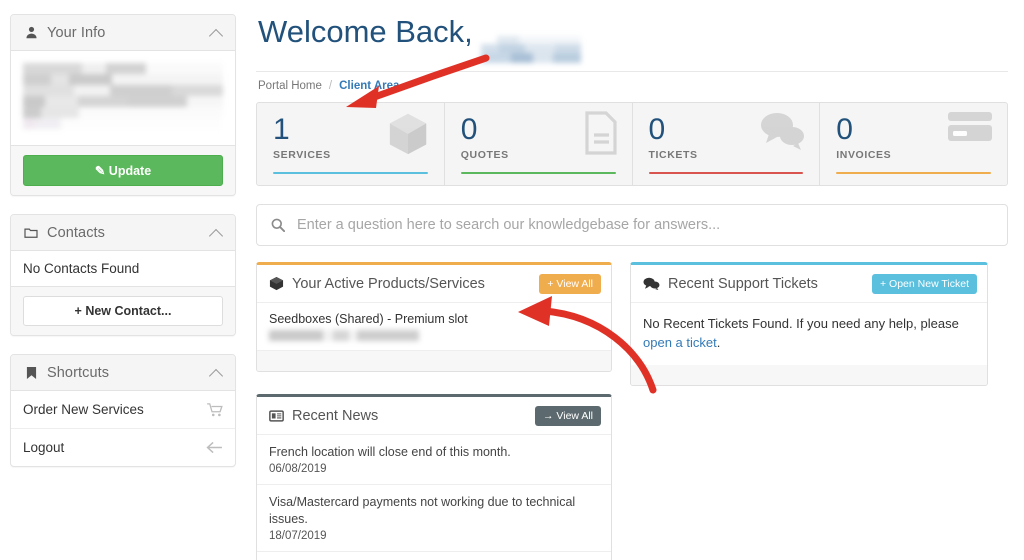 The width and height of the screenshot is (1024, 560). I want to click on bookmark-icon, so click(31, 373).